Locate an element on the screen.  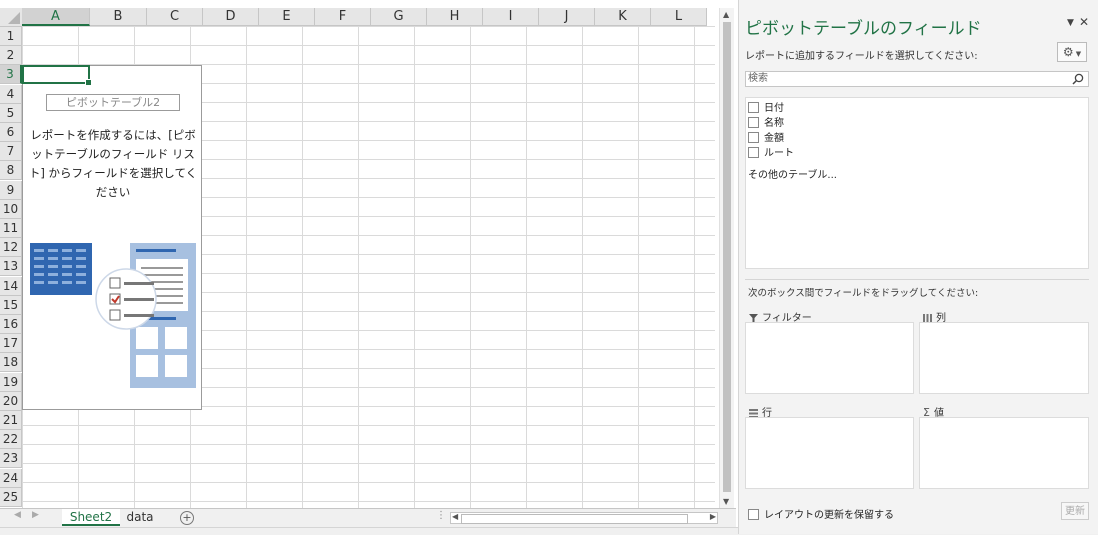
column-header-f: F is located at coordinates (343, 17).